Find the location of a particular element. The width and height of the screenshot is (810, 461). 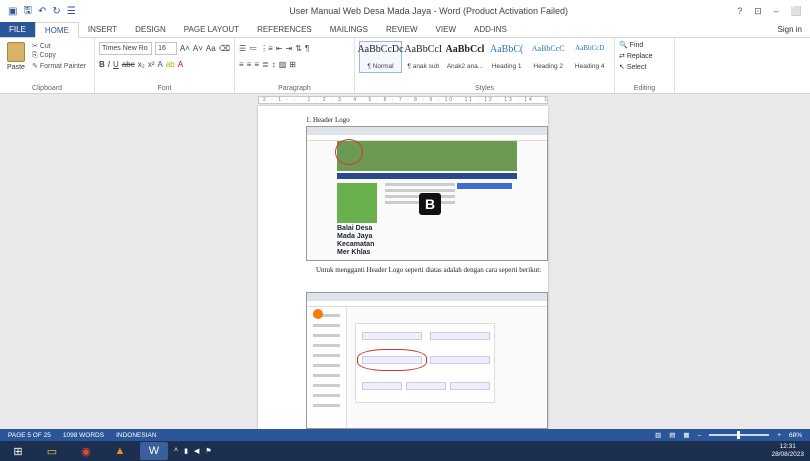

window-controls: ? ⊡ – ⬜ is located at coordinates (773, 11).